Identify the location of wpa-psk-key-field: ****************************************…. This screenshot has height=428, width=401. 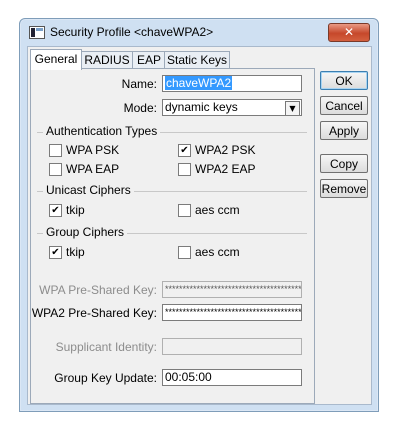
(232, 289).